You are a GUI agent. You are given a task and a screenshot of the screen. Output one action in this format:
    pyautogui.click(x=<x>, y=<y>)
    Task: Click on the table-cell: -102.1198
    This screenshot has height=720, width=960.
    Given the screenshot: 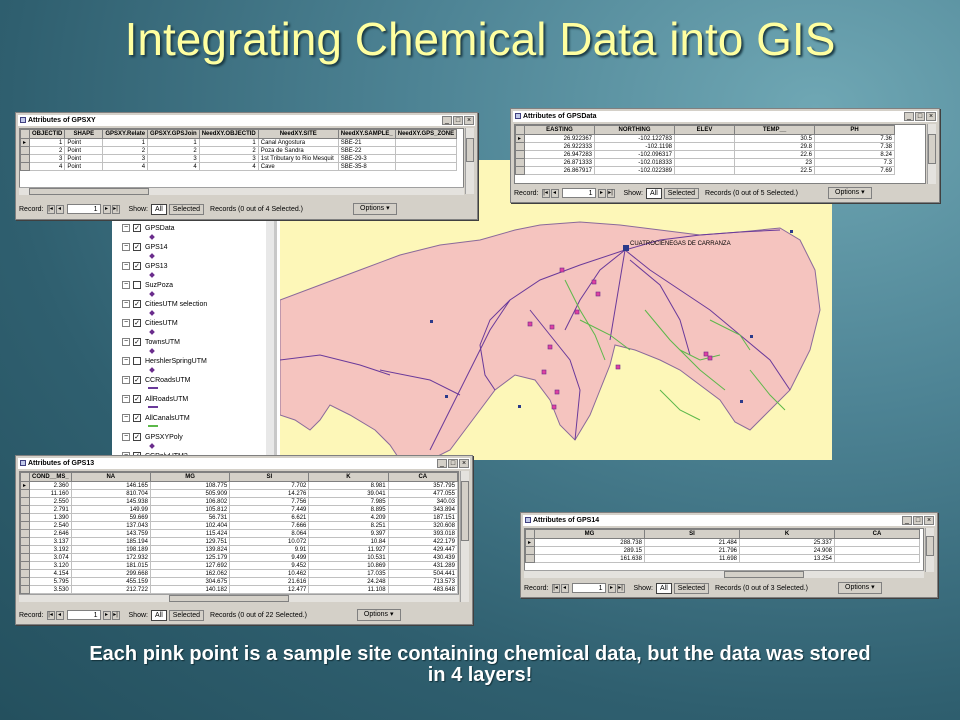 What is the action you would take?
    pyautogui.click(x=634, y=146)
    